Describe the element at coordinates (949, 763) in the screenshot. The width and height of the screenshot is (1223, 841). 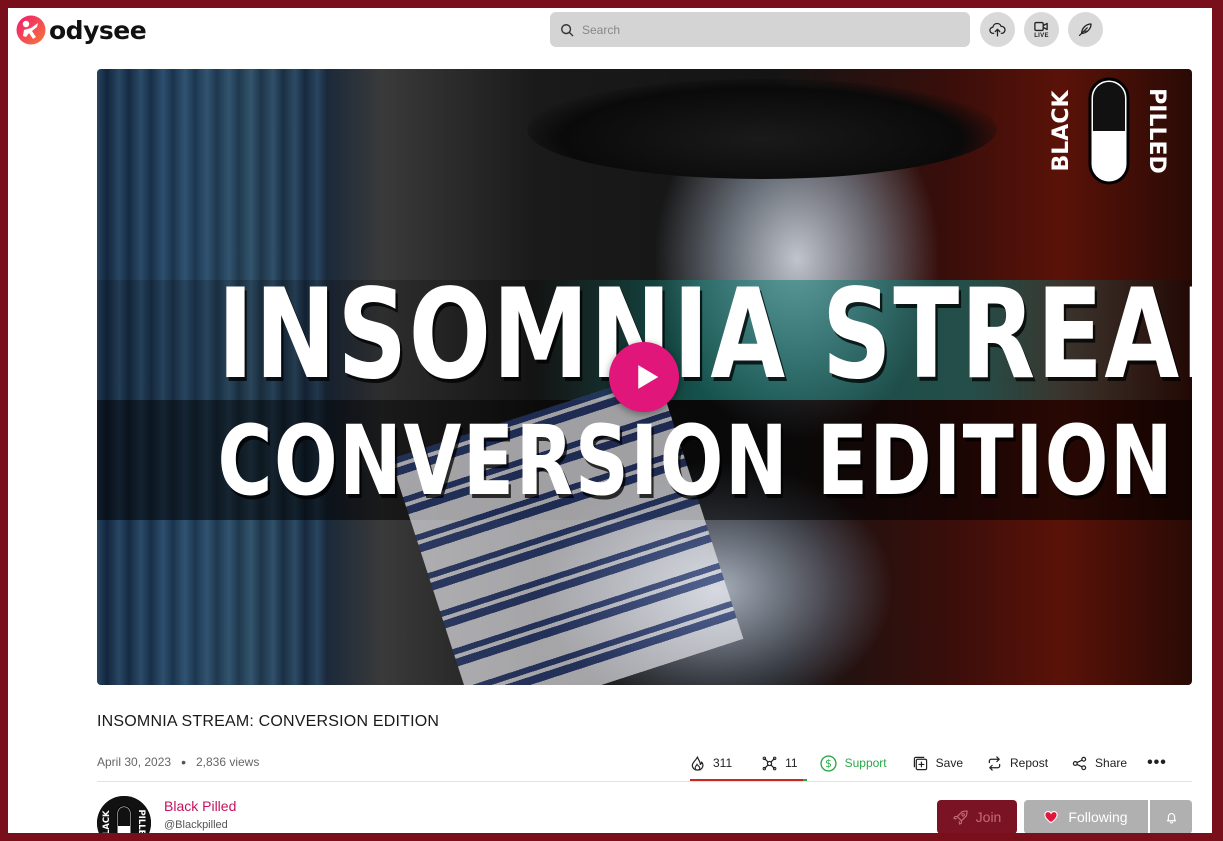
I see `save-label: Save` at that location.